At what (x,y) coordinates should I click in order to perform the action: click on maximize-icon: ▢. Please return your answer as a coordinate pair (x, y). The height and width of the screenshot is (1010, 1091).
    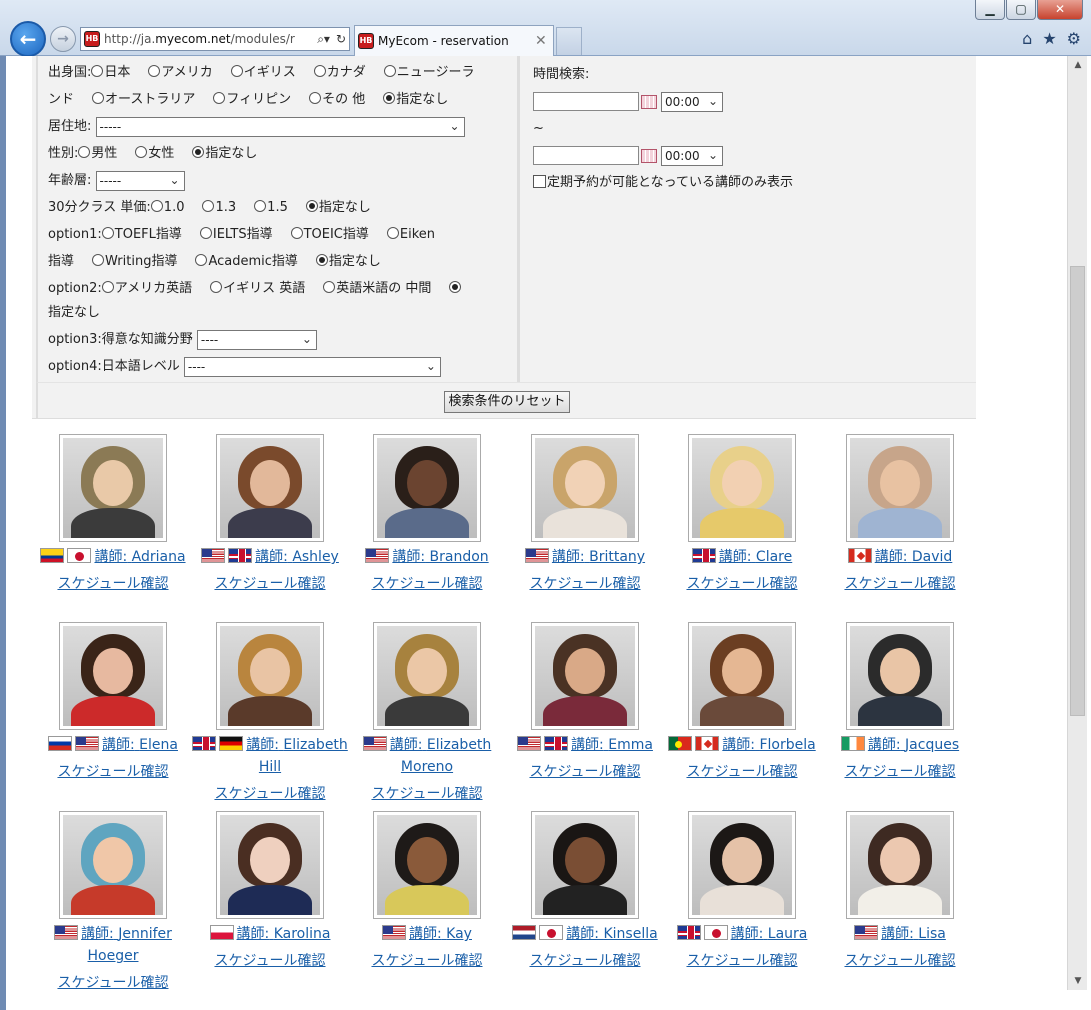
    Looking at the image, I should click on (1021, 10).